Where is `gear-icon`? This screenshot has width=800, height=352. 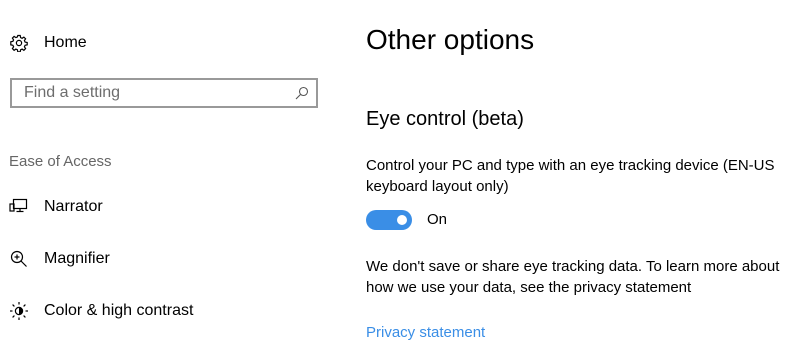
gear-icon is located at coordinates (19, 43).